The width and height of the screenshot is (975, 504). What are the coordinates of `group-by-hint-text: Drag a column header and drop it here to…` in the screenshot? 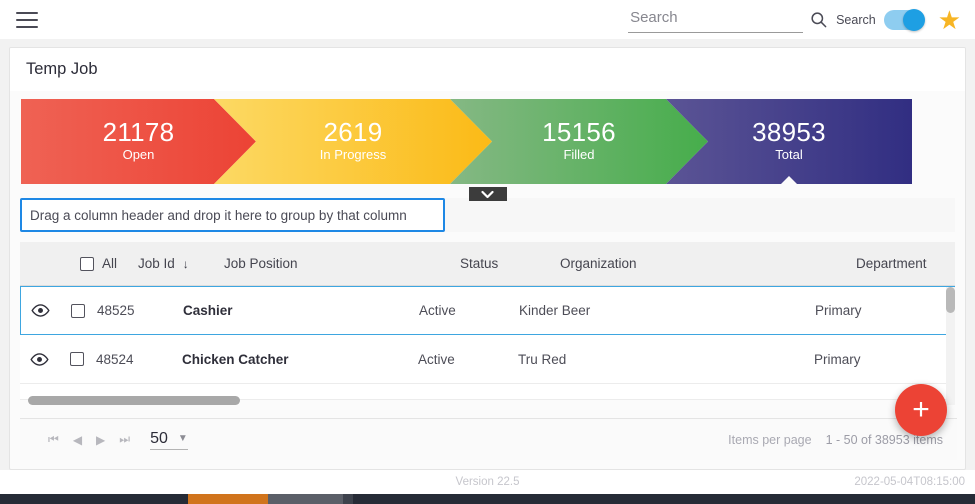 It's located at (218, 215).